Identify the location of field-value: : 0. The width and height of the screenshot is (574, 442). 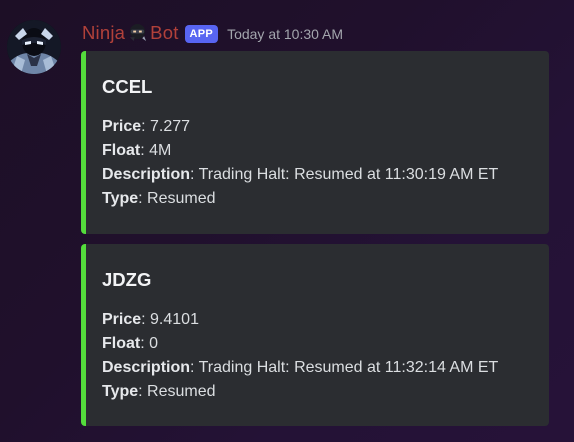
(149, 343).